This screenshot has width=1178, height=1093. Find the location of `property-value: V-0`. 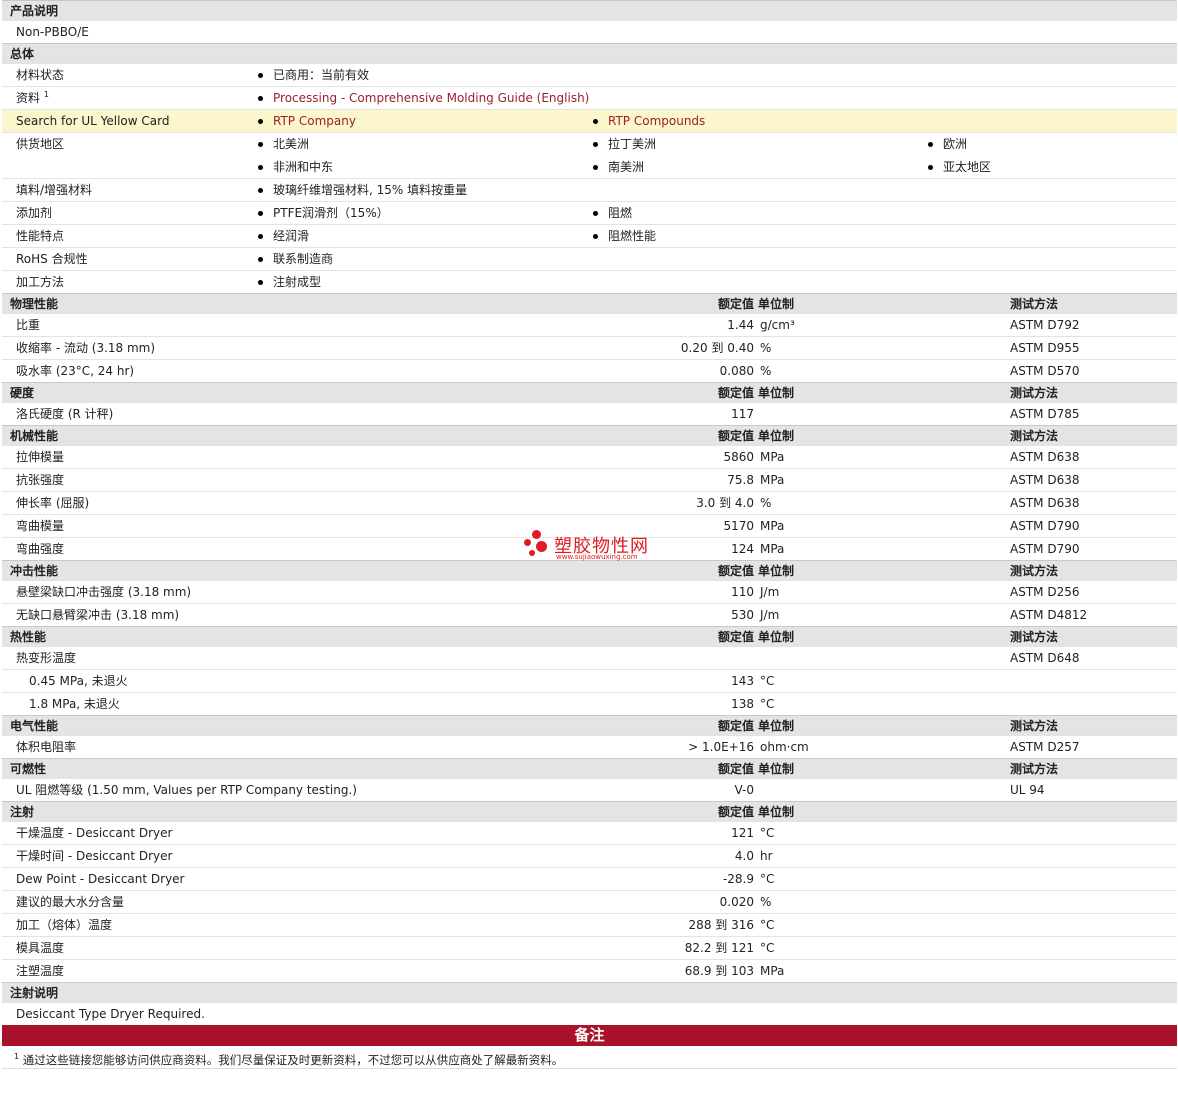

property-value: V-0 is located at coordinates (744, 790).